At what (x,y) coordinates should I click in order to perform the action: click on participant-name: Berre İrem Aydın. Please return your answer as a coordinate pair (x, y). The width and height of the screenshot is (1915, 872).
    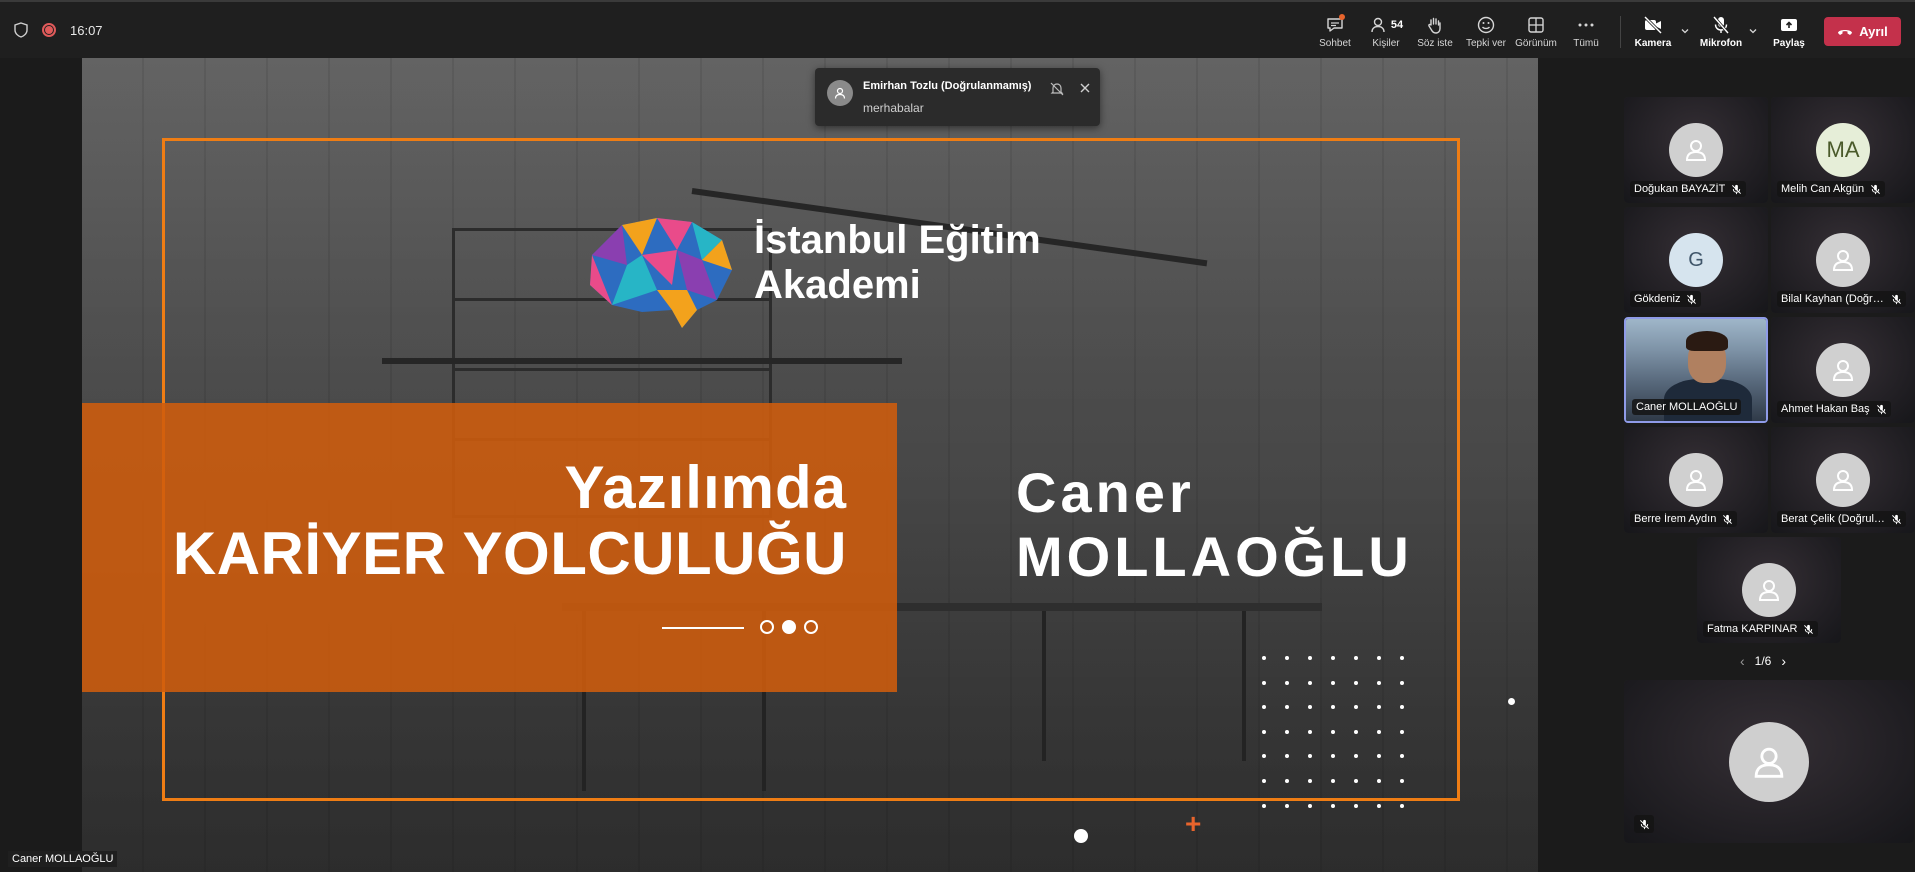
    Looking at the image, I should click on (1675, 519).